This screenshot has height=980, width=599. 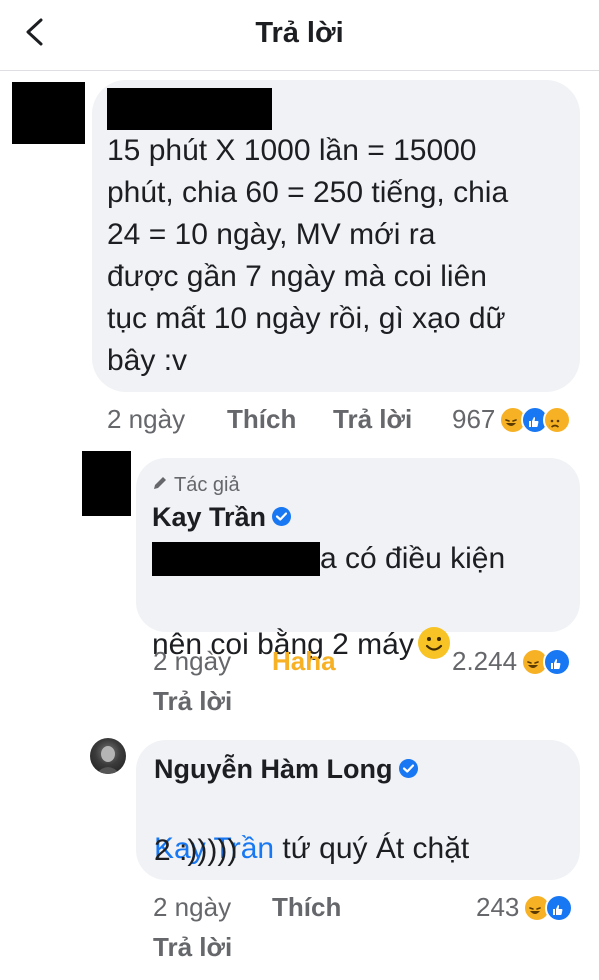 What do you see at coordinates (108, 756) in the screenshot?
I see `avatar` at bounding box center [108, 756].